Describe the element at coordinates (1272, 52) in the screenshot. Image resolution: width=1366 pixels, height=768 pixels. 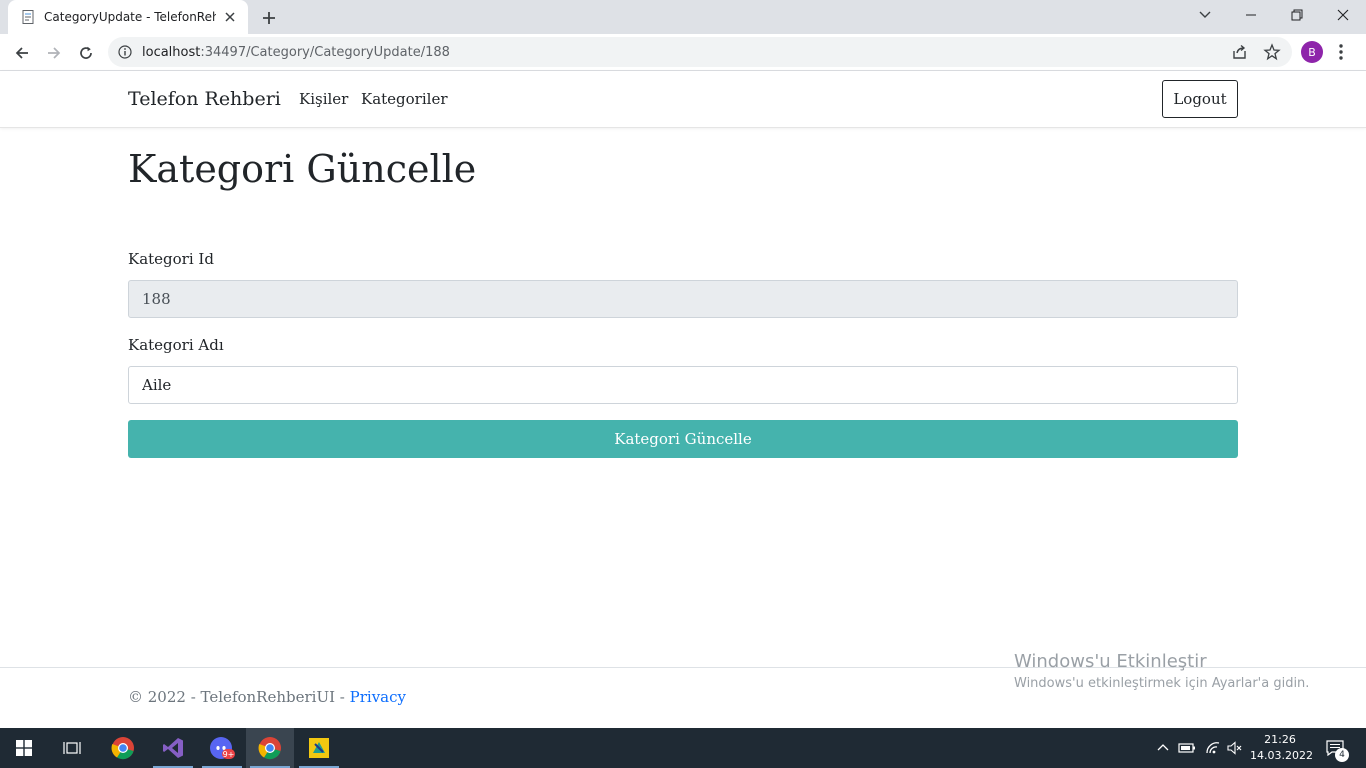
I see `bookmark-star-icon` at that location.